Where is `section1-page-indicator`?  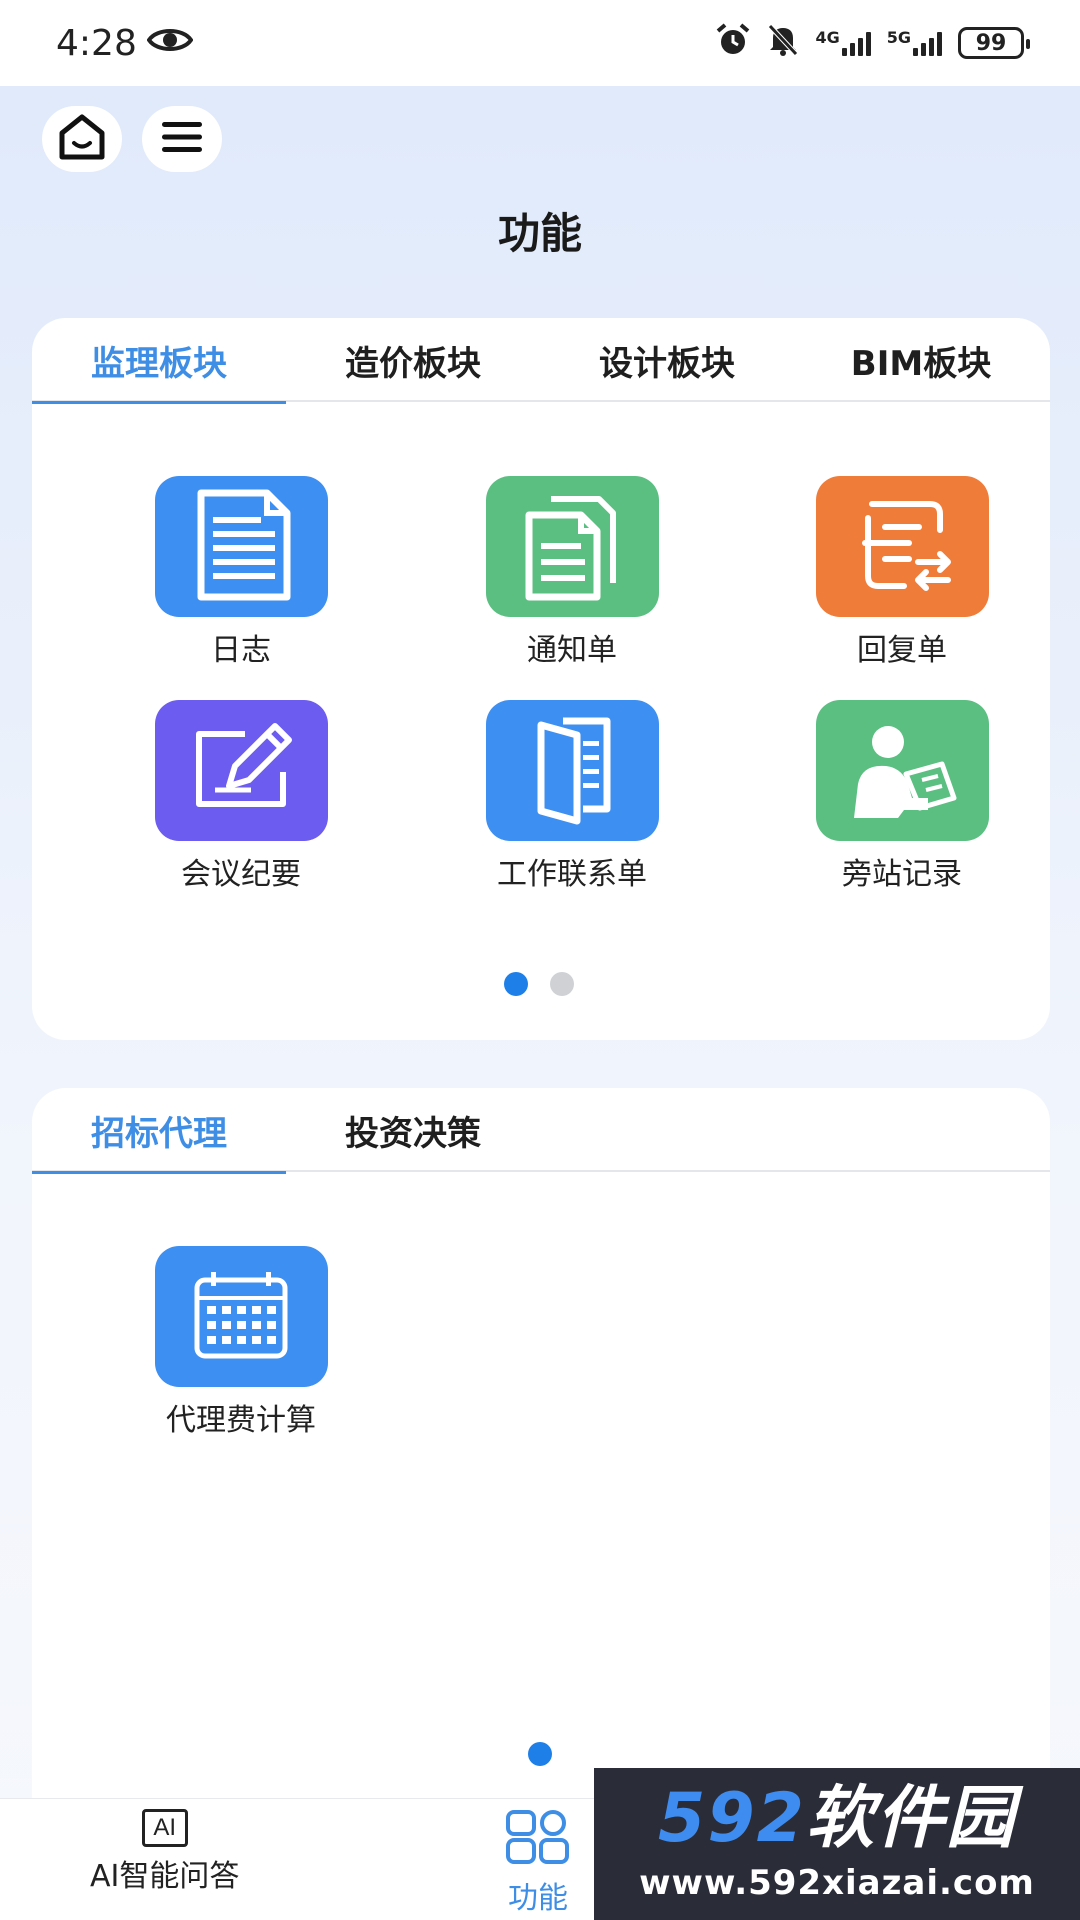
section1-page-indicator is located at coordinates (539, 984).